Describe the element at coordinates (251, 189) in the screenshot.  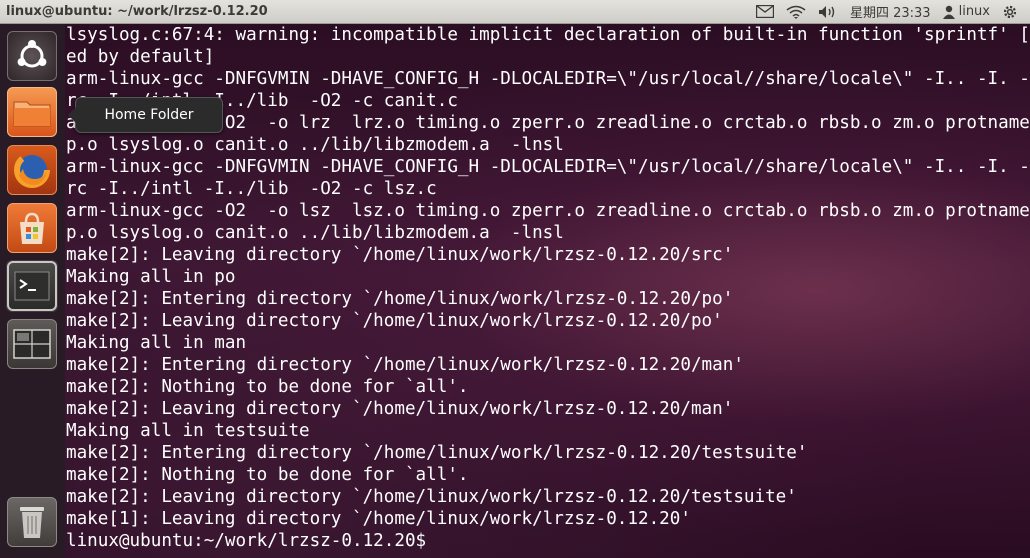
I see `terminal-line: rc -I../intl -I../lib -O2 -c lsz.c` at that location.